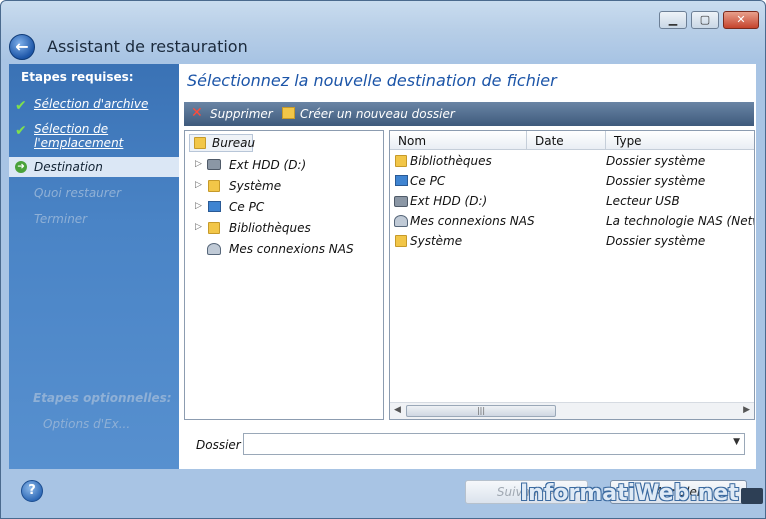  I want to click on watermark-logo: InformatiWeb.net, so click(629, 493).